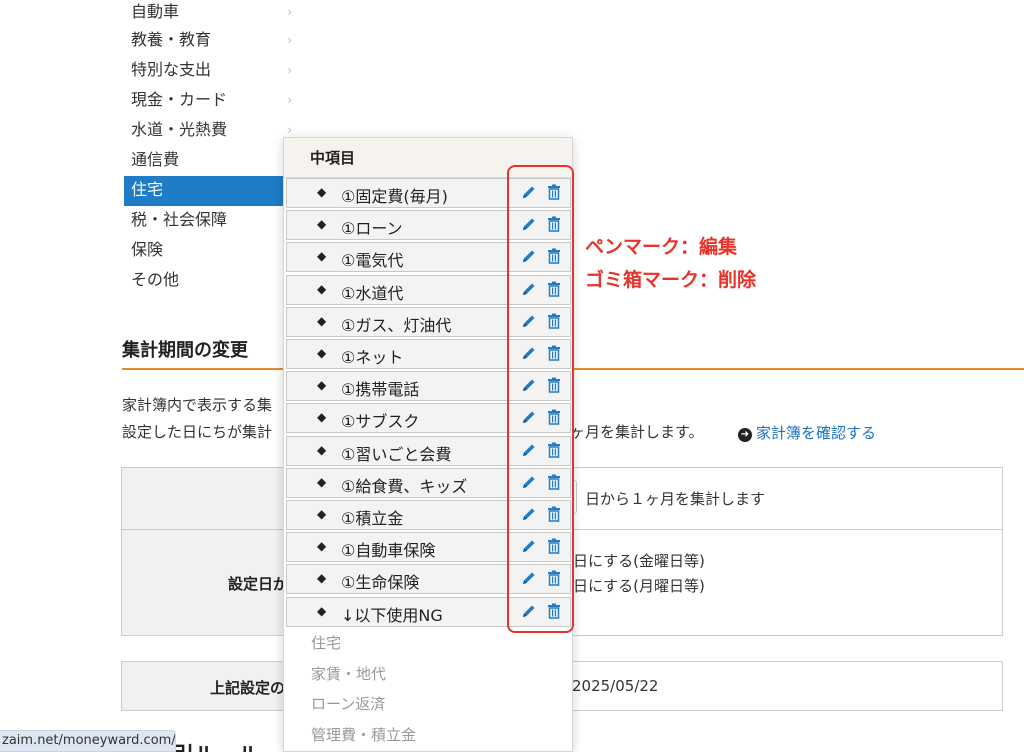  Describe the element at coordinates (363, 734) in the screenshot. I see `subcategory-category-item: 管理費・積立金` at that location.